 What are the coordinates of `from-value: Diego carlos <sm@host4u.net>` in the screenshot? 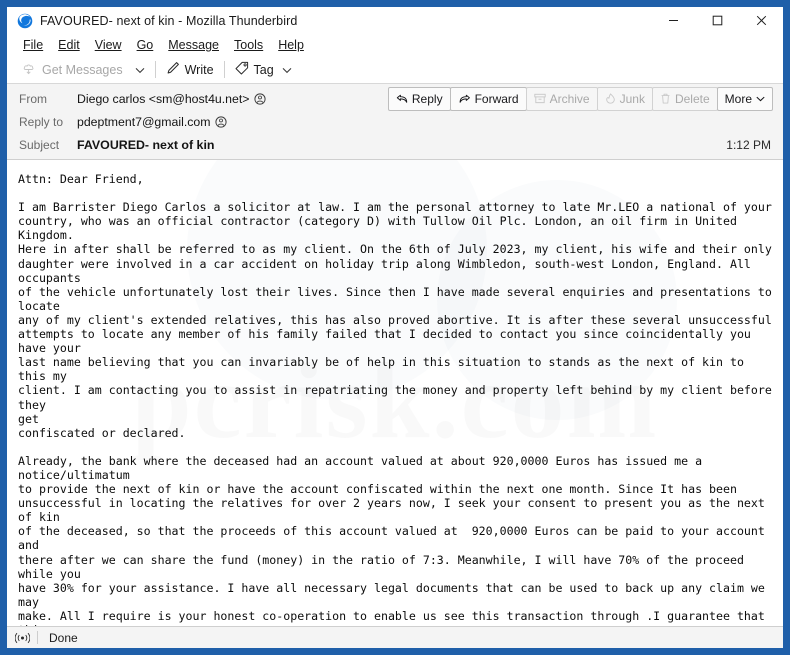 It's located at (163, 99).